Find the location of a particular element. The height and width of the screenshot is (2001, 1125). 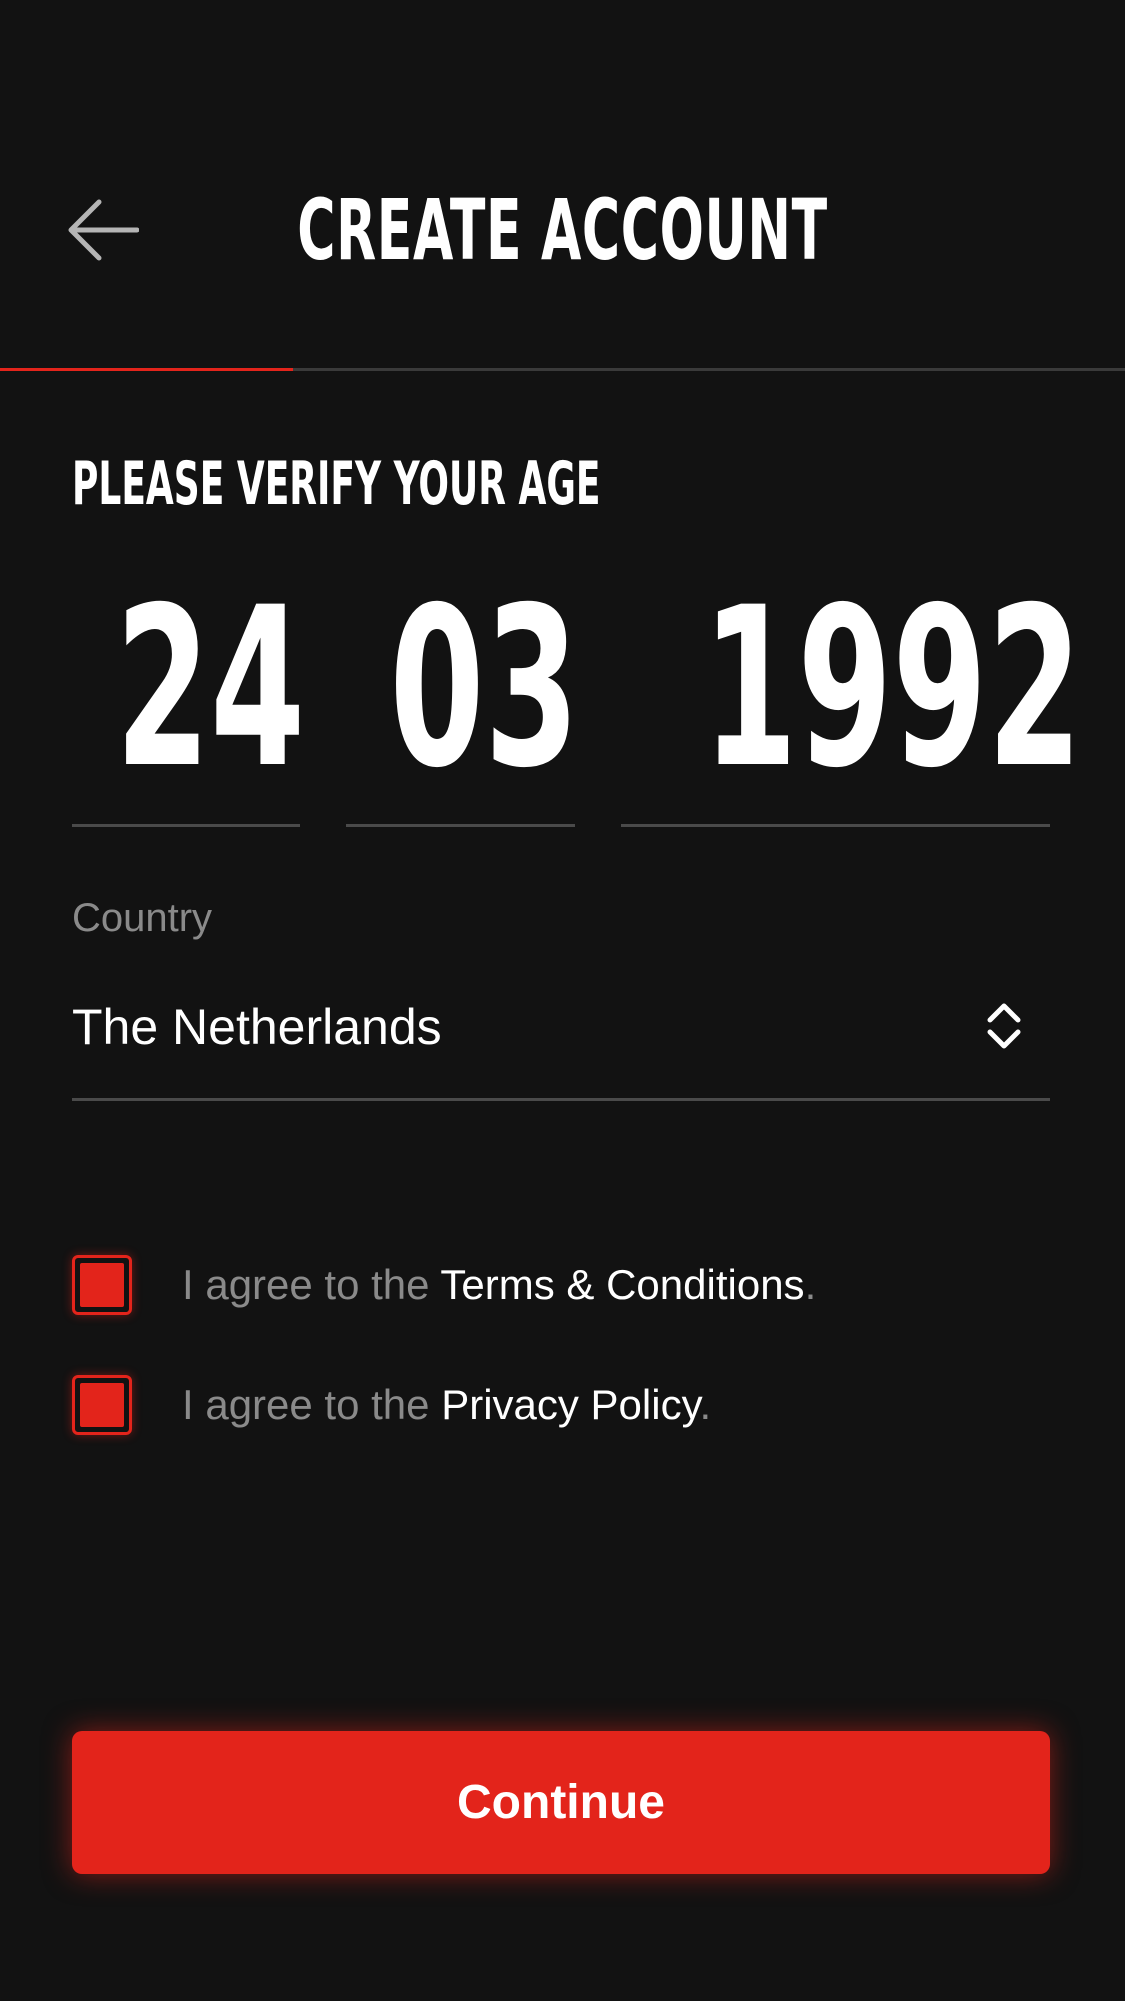

month-field: 03 is located at coordinates (463, 693).